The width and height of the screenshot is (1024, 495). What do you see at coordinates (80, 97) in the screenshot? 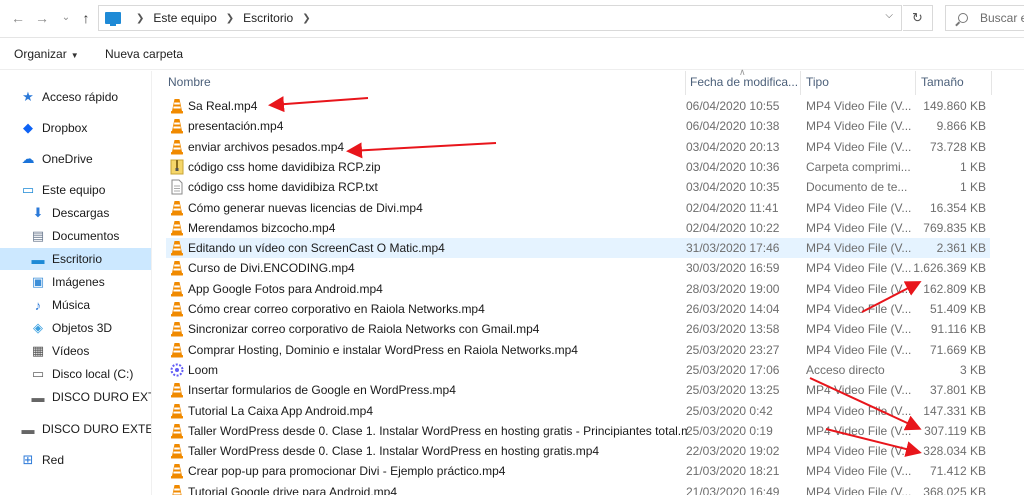
I see `sidebar-item-label: Acceso rápido` at bounding box center [80, 97].